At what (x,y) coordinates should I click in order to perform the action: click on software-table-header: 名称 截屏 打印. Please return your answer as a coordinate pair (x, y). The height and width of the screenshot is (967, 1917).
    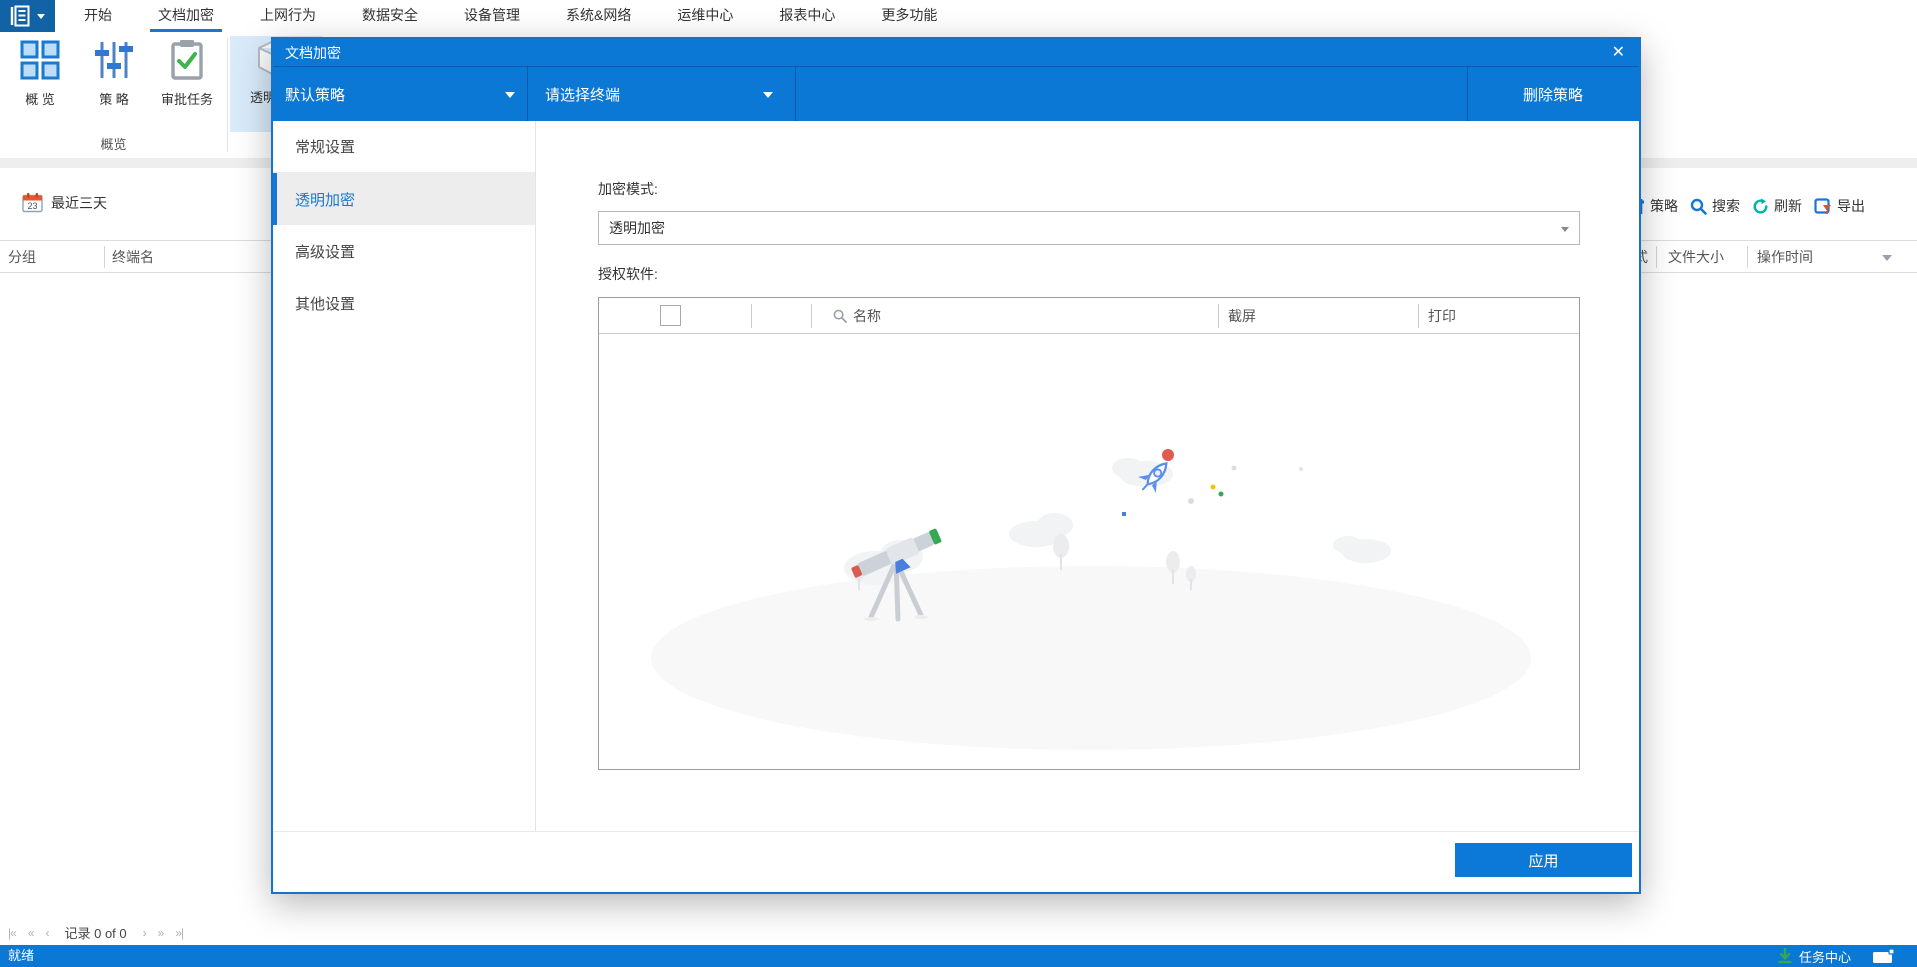
    Looking at the image, I should click on (1089, 316).